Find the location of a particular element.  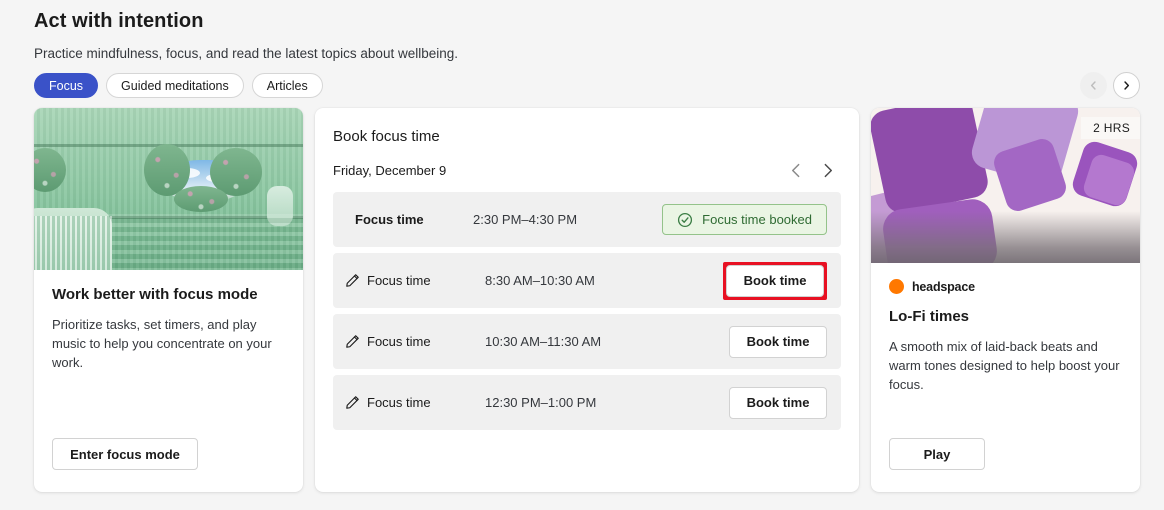

slot-status: Focus time booked is located at coordinates (744, 219).